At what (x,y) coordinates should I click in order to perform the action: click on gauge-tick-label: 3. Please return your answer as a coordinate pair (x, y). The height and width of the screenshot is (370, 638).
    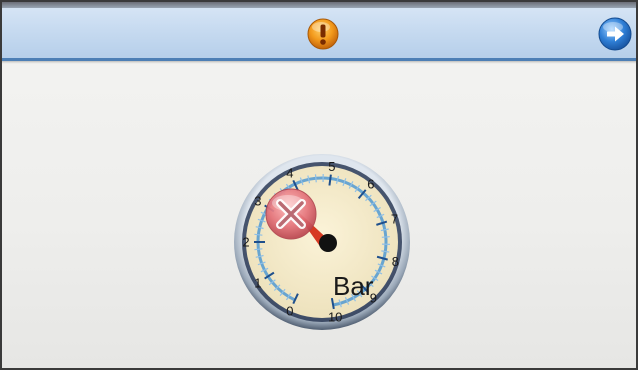
    Looking at the image, I should click on (257, 201).